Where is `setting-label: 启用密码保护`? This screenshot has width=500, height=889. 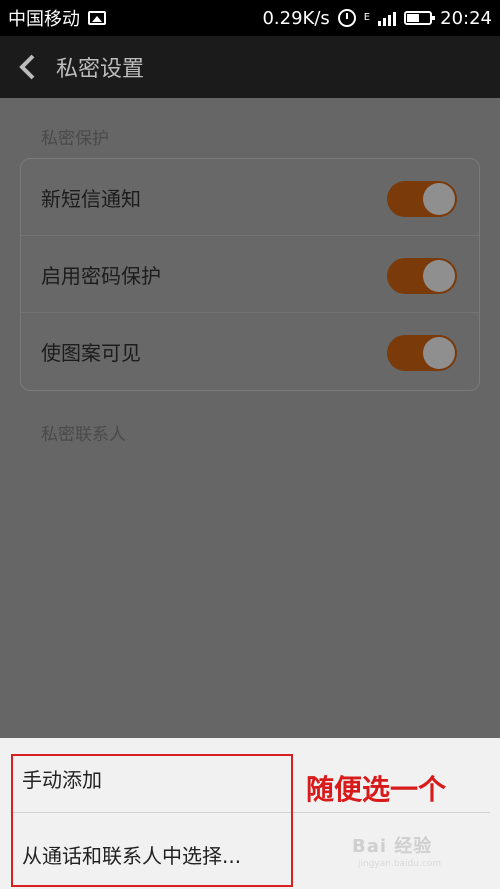
setting-label: 启用密码保护 is located at coordinates (101, 275).